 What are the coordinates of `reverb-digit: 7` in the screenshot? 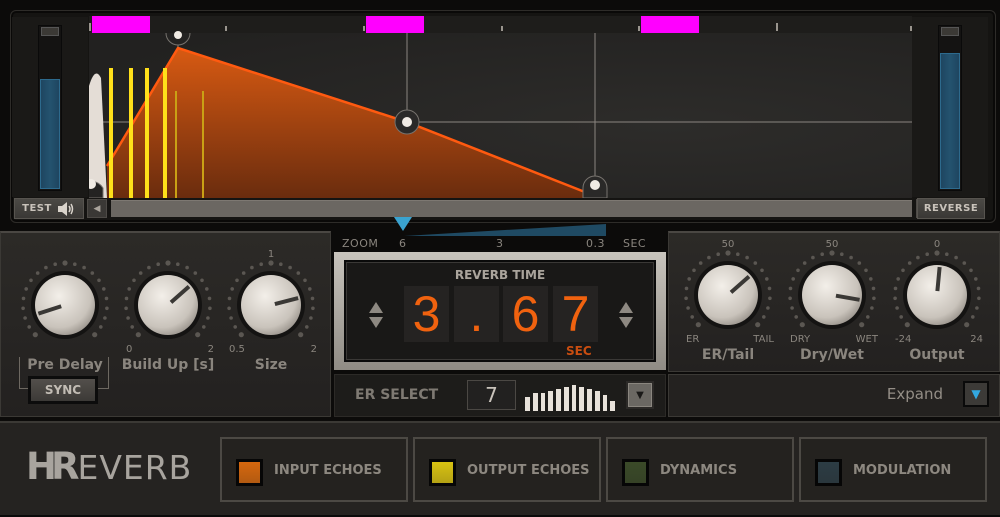 It's located at (575, 314).